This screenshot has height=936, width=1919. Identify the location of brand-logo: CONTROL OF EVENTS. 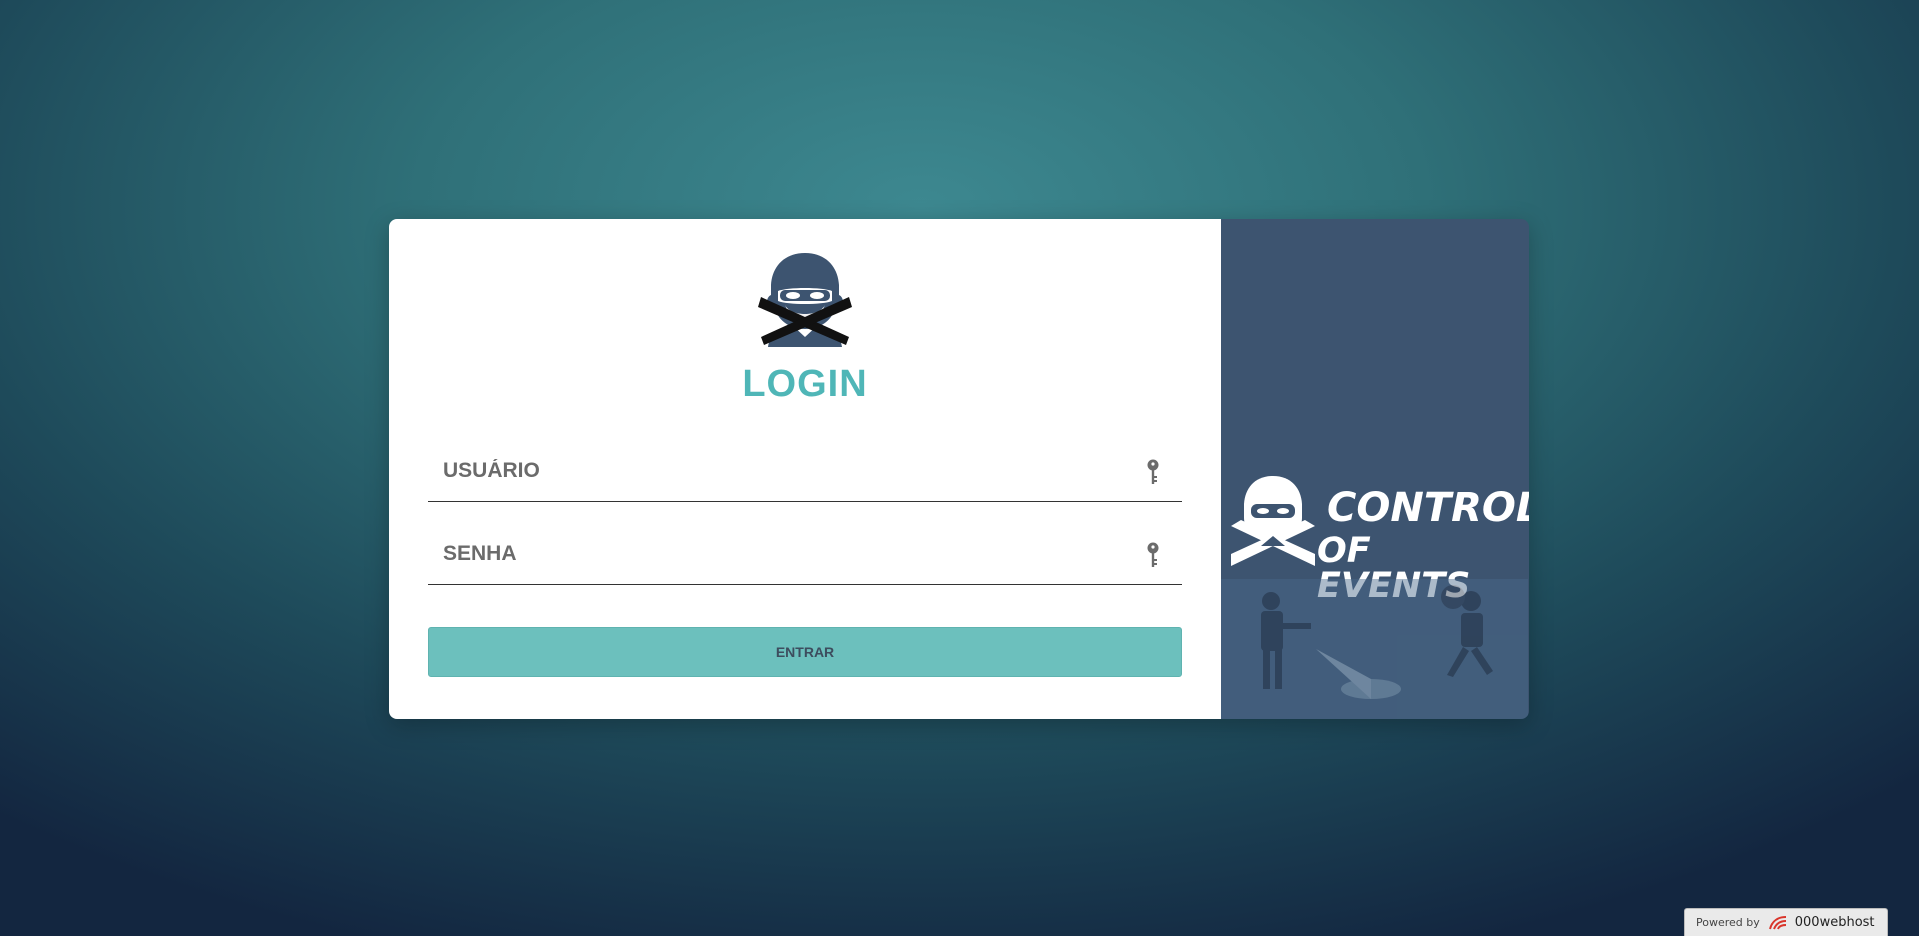
(1380, 539).